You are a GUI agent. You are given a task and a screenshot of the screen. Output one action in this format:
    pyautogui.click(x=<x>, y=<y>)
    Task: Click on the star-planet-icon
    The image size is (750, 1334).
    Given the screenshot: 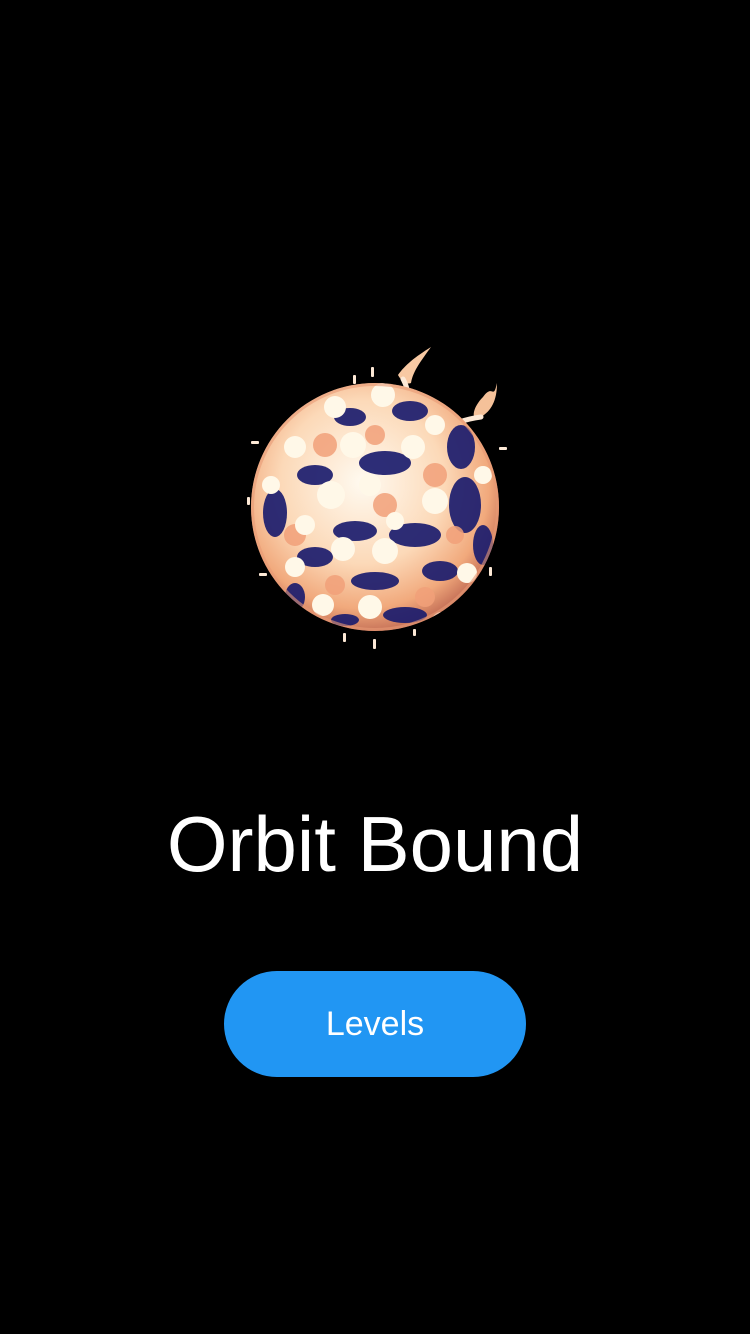 What is the action you would take?
    pyautogui.click(x=377, y=495)
    